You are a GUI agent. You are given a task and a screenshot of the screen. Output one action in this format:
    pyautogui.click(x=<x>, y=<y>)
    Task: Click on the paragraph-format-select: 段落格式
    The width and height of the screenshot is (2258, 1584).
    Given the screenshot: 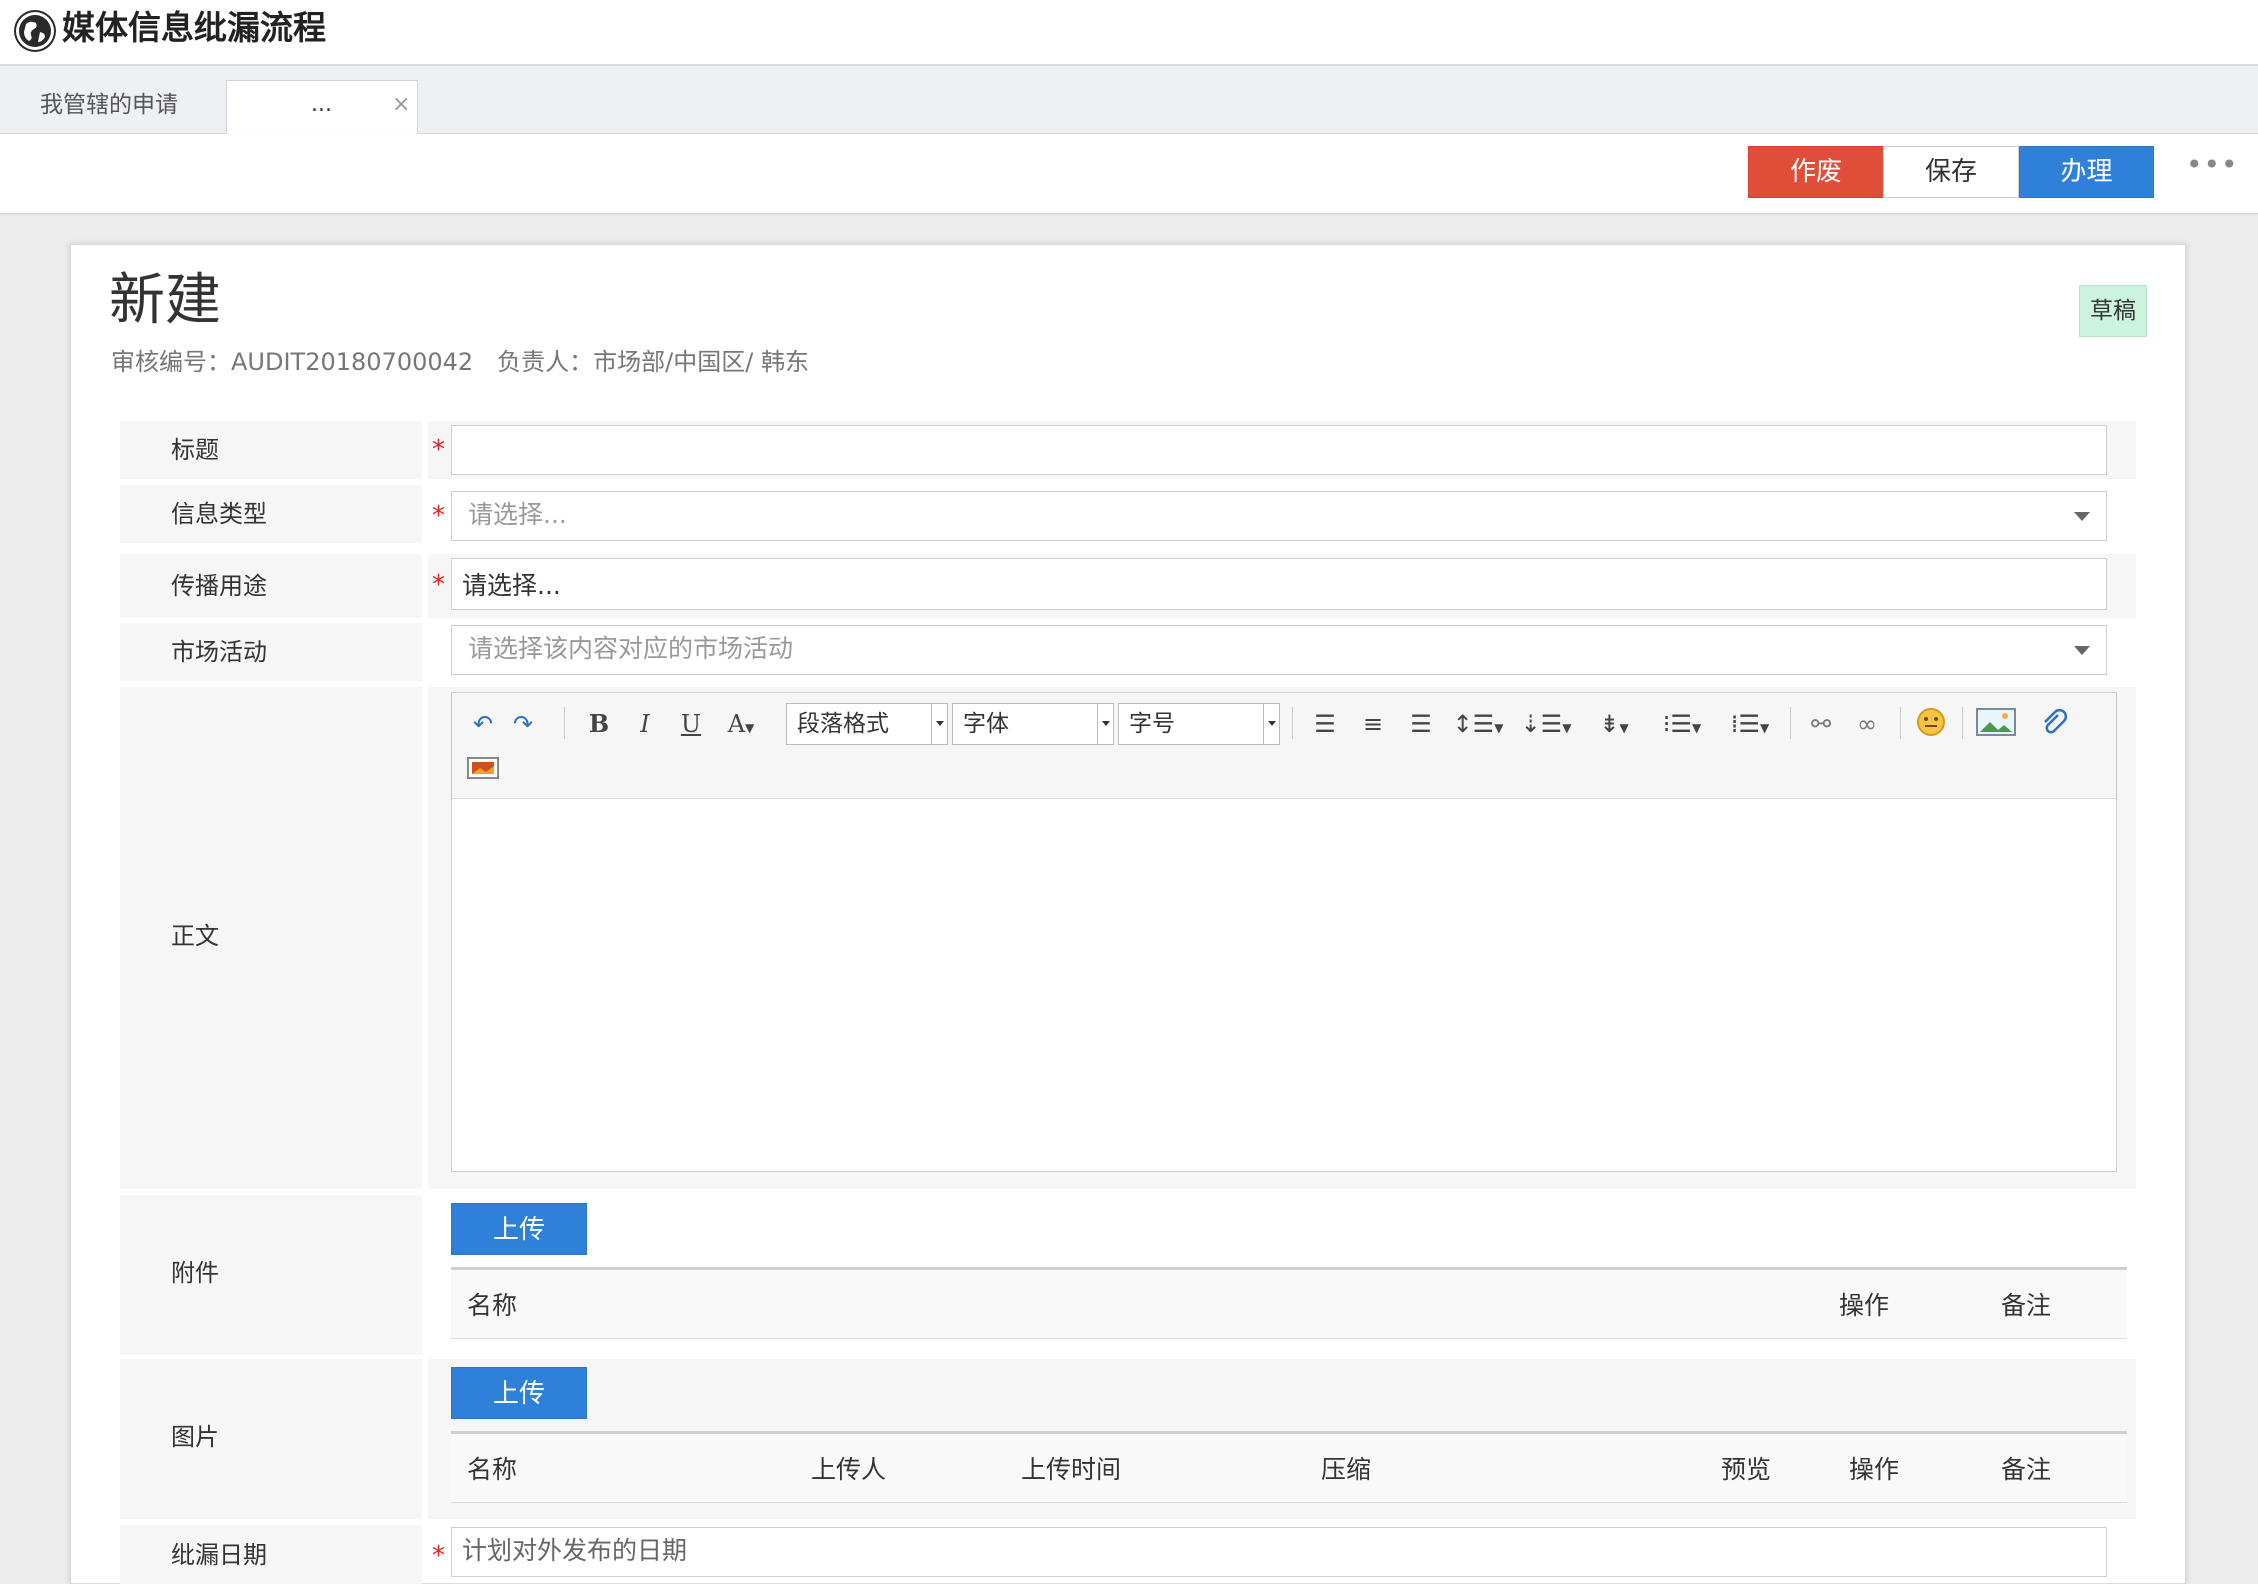 What is the action you would take?
    pyautogui.click(x=867, y=724)
    